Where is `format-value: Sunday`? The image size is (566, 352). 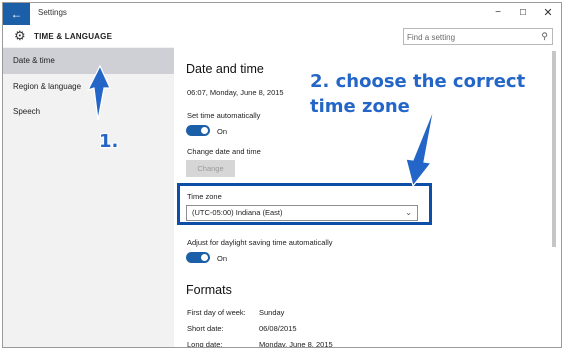 format-value: Sunday is located at coordinates (272, 312).